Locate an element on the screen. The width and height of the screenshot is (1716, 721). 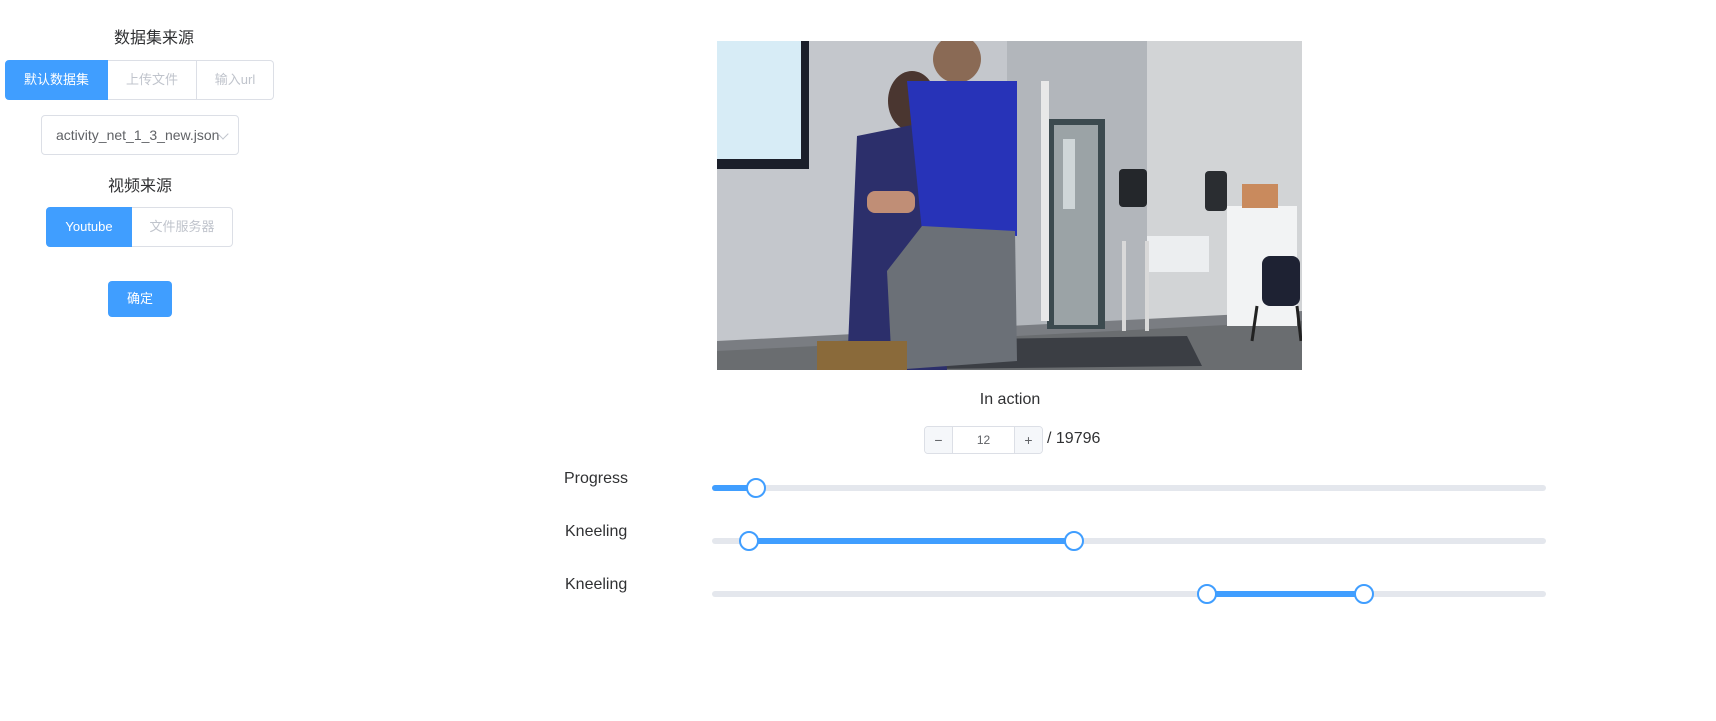
frame-stepper: − + is located at coordinates (983, 440).